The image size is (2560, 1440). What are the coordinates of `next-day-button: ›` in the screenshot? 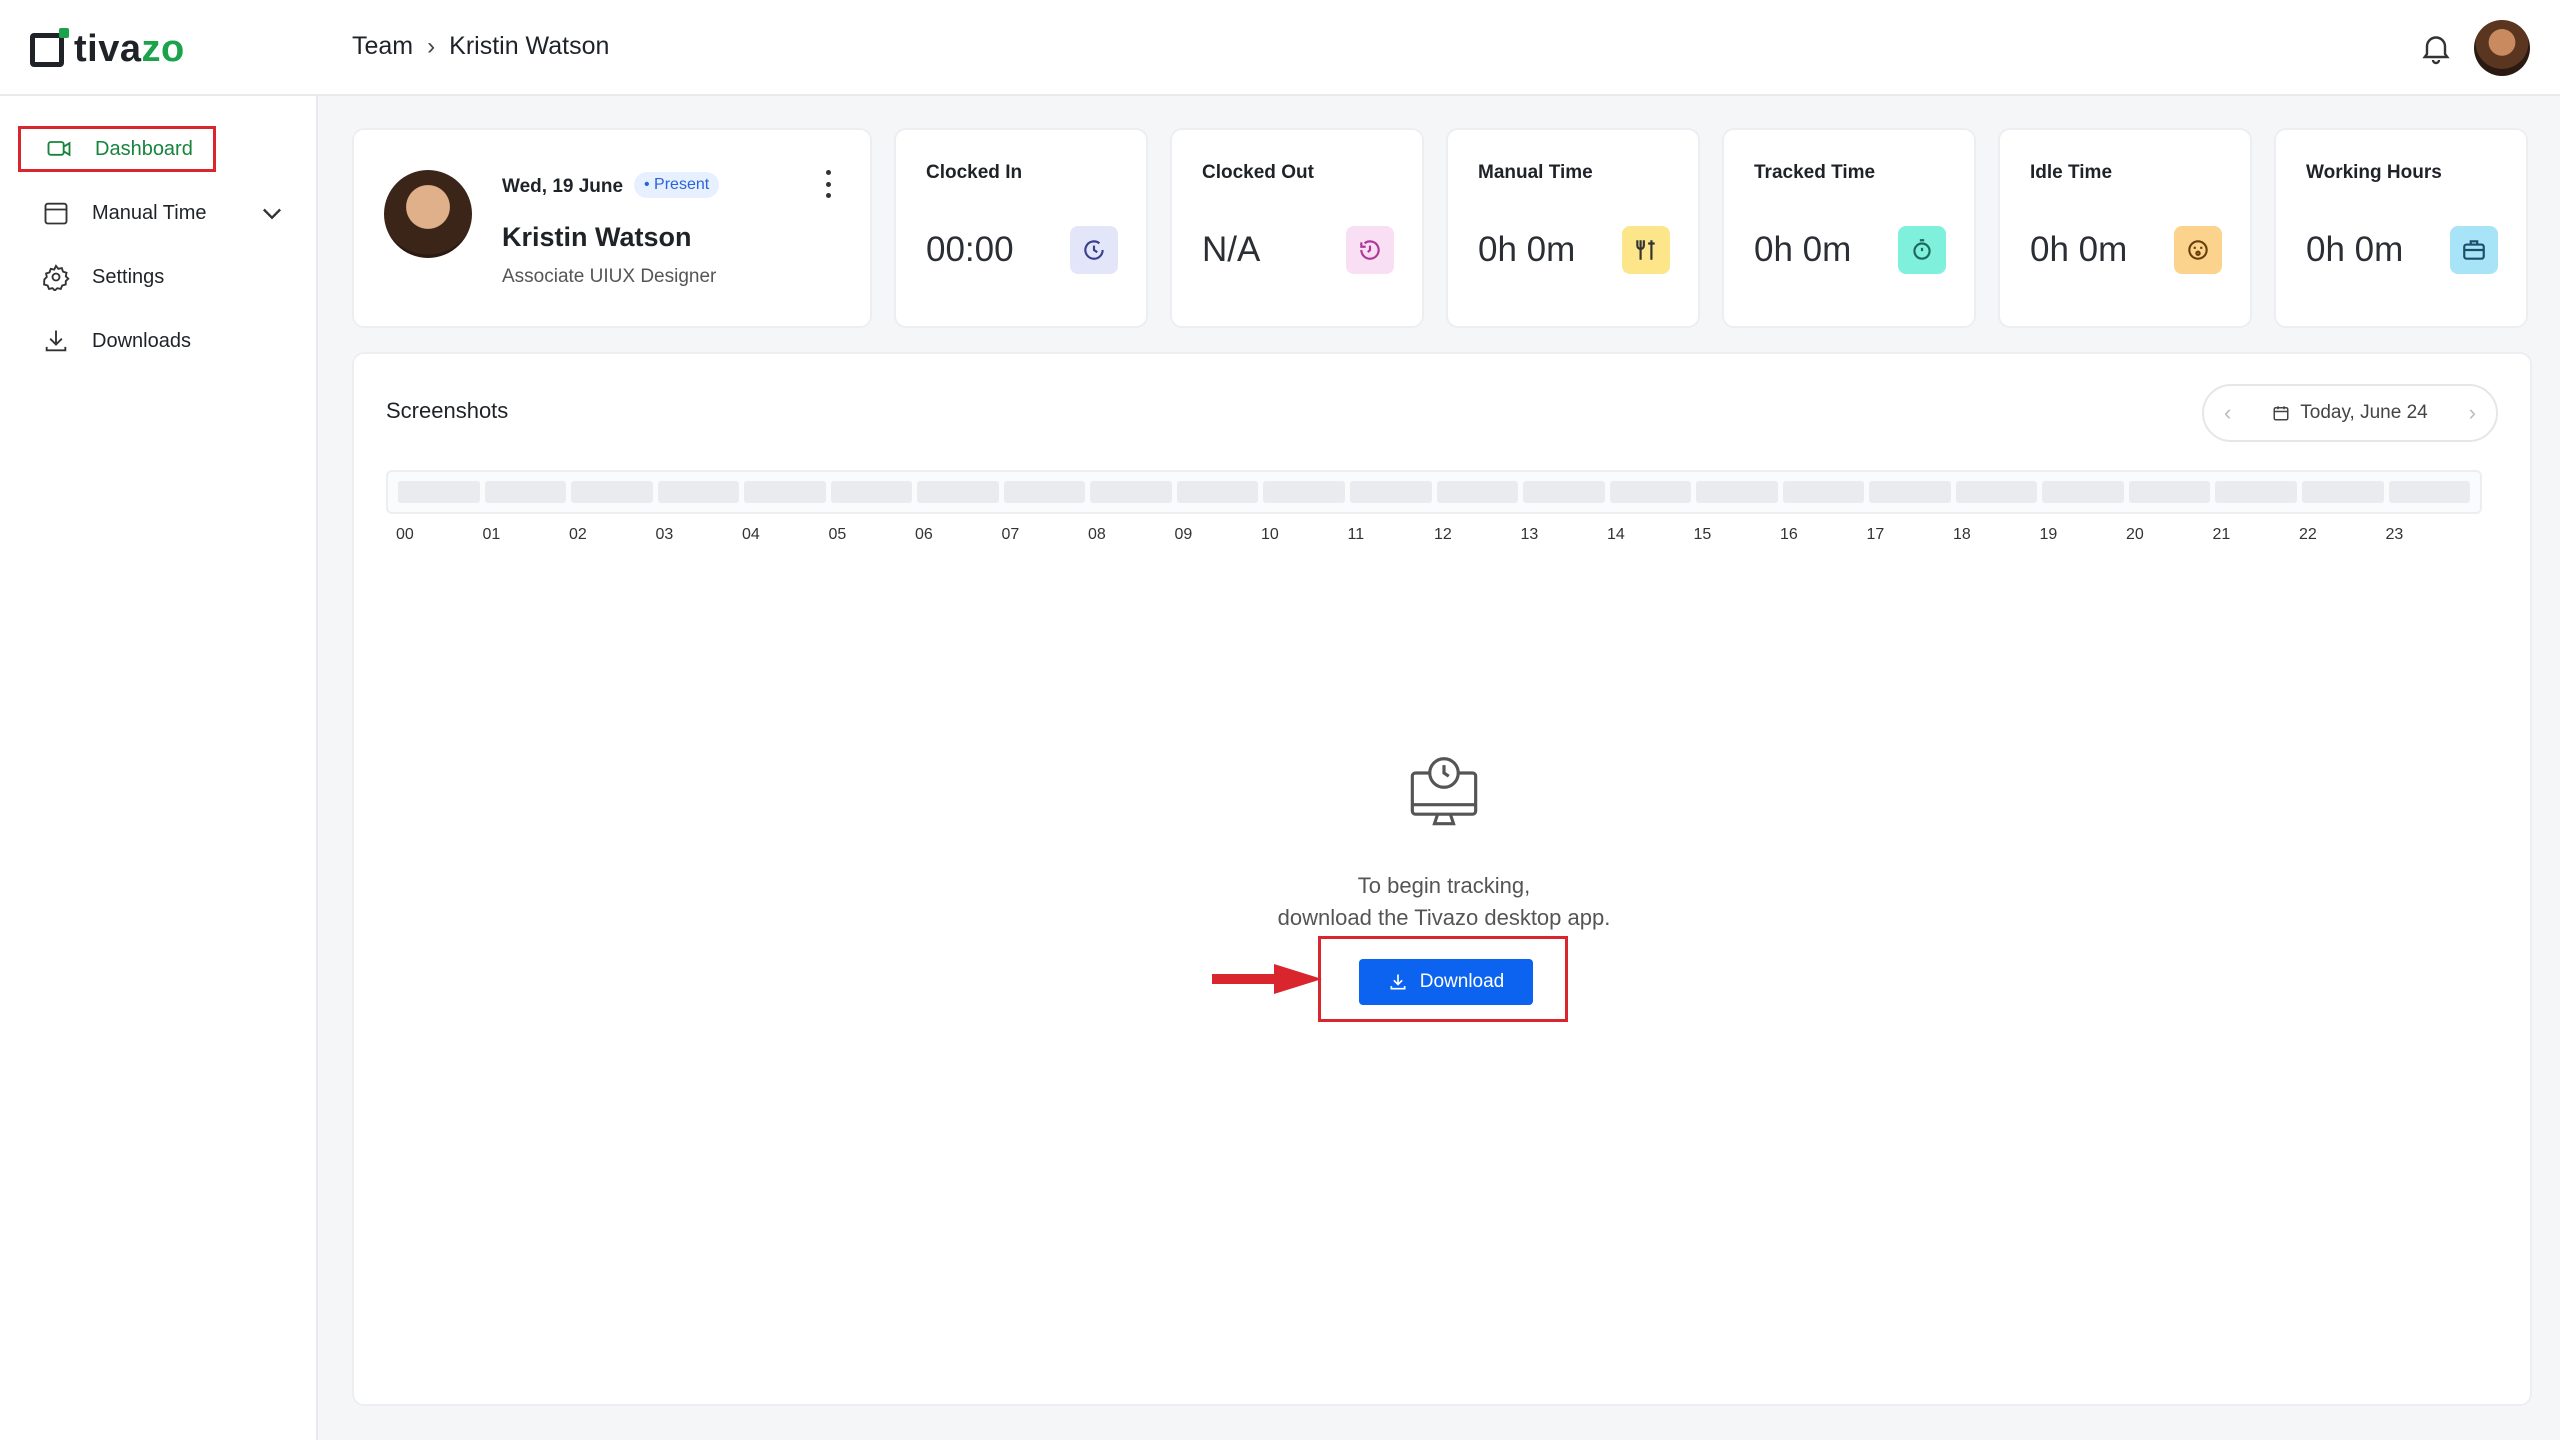 It's located at (2472, 413).